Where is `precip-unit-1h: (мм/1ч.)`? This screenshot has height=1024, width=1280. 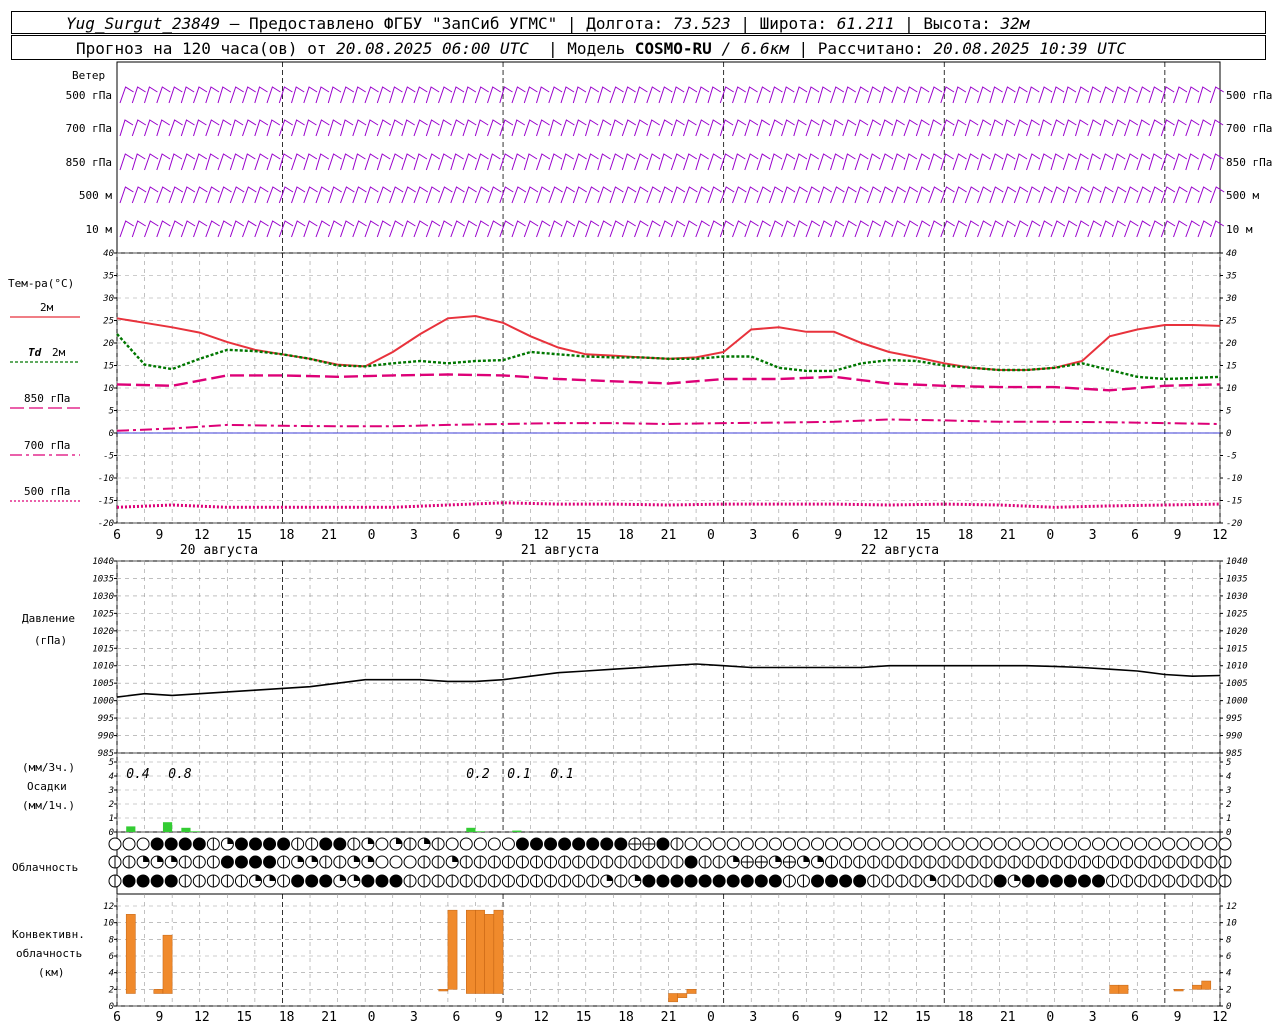
precip-unit-1h: (мм/1ч.) is located at coordinates (48, 805).